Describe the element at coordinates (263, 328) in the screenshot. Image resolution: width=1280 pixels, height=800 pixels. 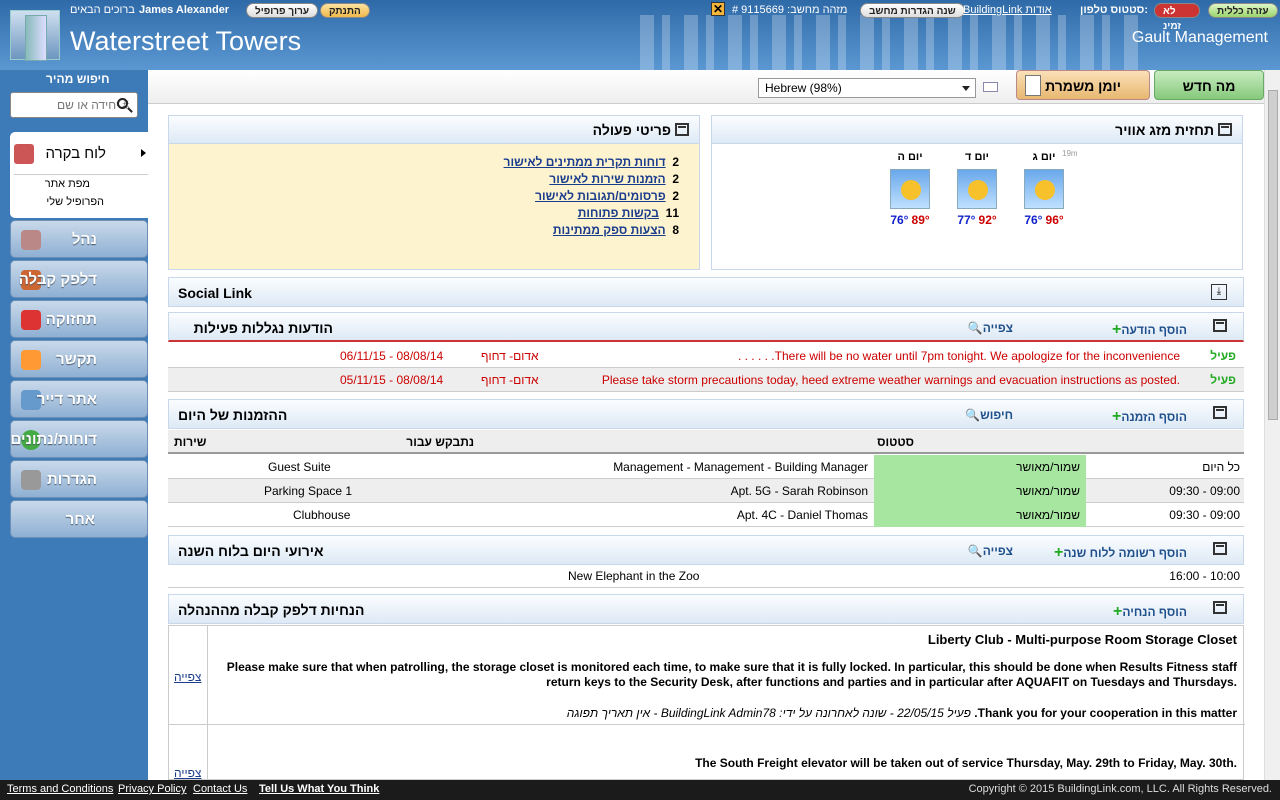
I see `announcements-title: הודעות נגללות פעילות` at that location.